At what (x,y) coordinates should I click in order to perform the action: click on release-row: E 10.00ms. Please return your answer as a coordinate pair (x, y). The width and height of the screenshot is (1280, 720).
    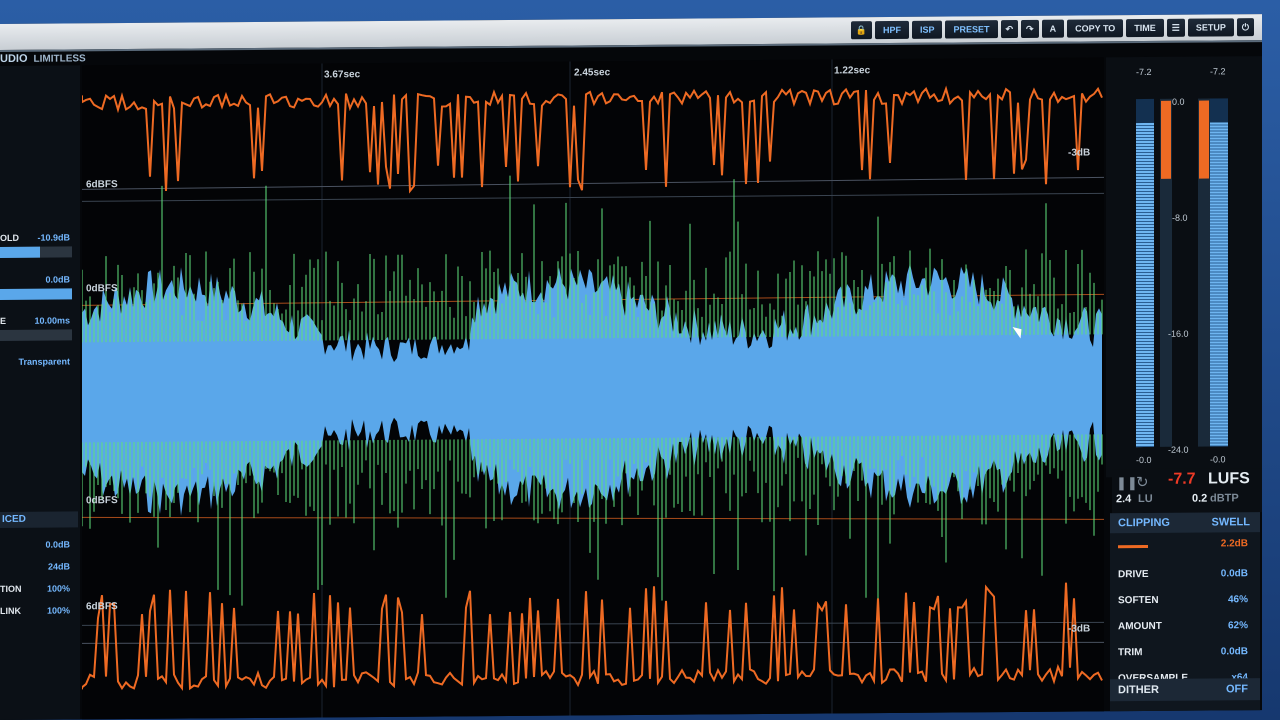
    Looking at the image, I should click on (38, 320).